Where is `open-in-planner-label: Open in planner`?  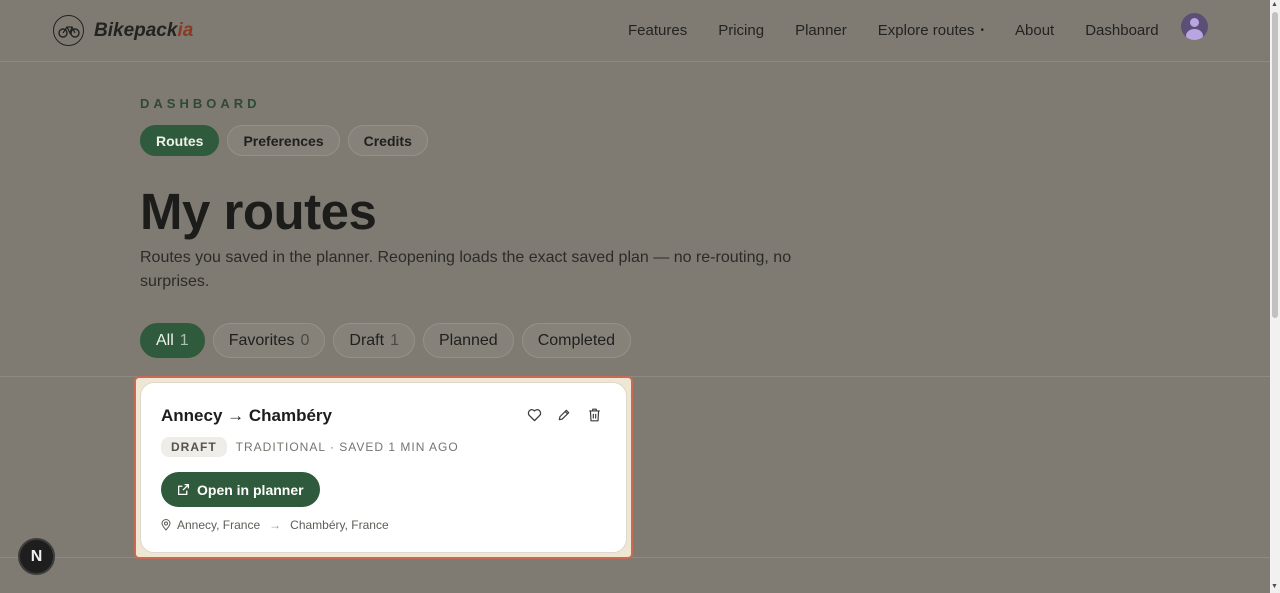 open-in-planner-label: Open in planner is located at coordinates (250, 489).